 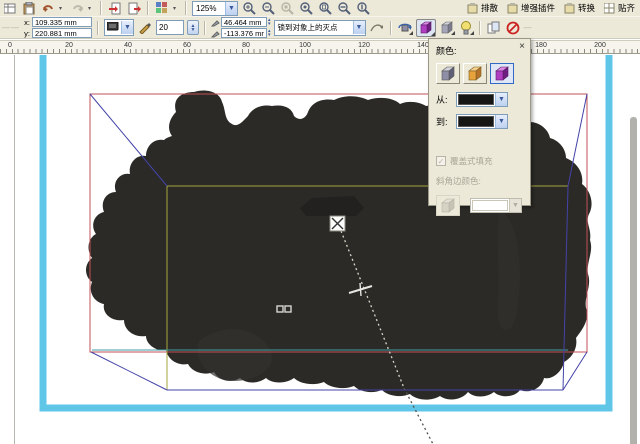 I want to click on redo-icon, so click(x=77, y=8).